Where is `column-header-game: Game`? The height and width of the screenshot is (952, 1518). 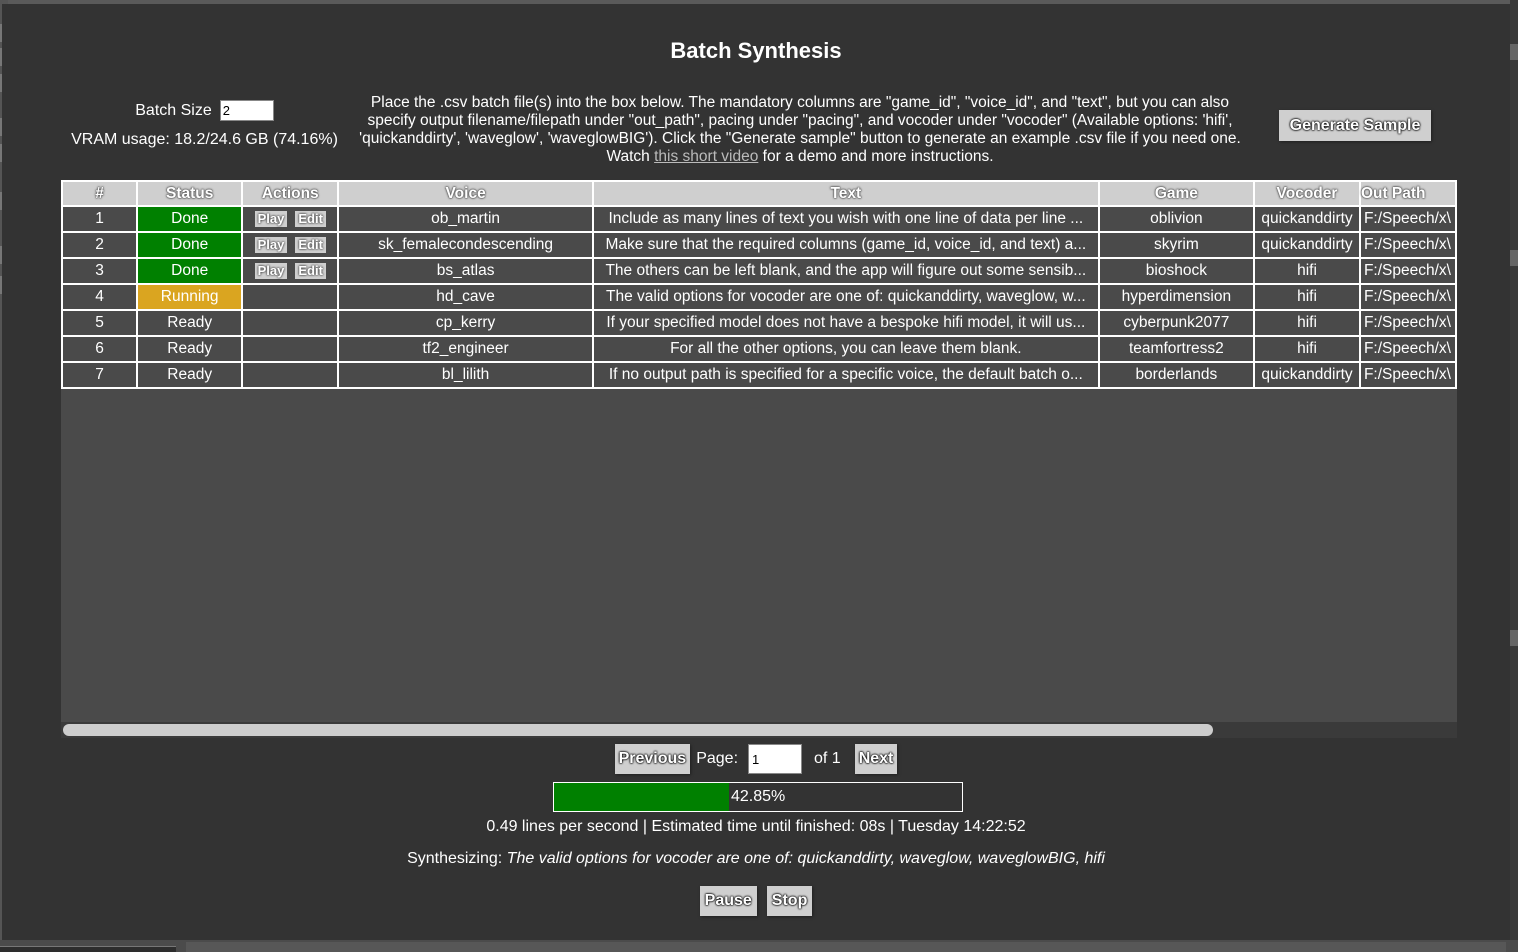
column-header-game: Game is located at coordinates (1176, 193).